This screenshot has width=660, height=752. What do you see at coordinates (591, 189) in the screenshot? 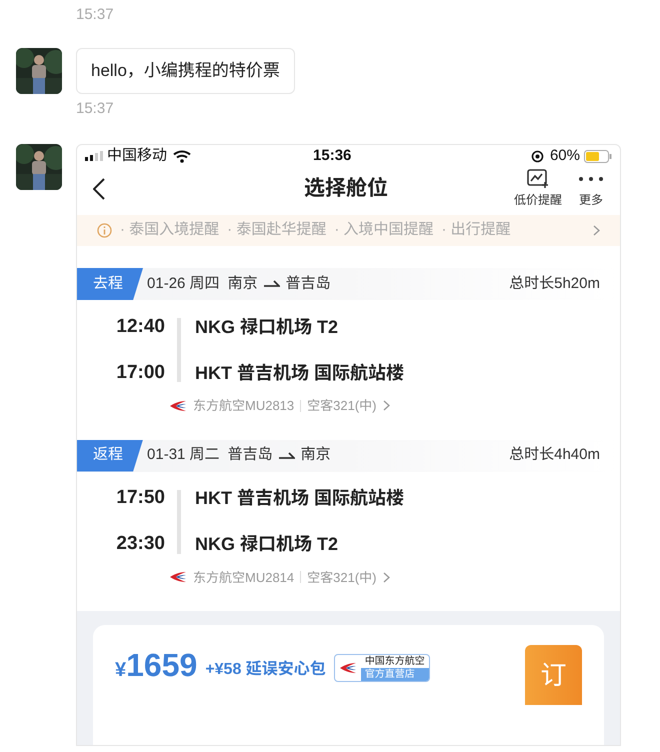
I see `more-button: 更多` at bounding box center [591, 189].